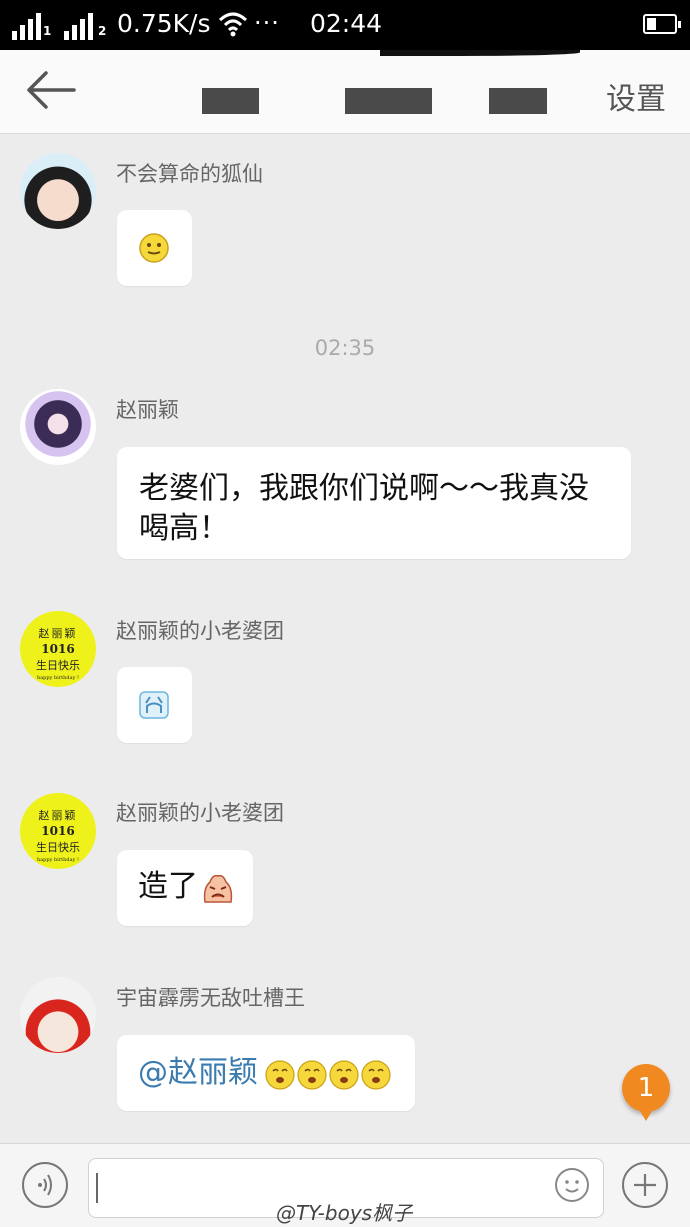 This screenshot has height=1227, width=690. What do you see at coordinates (344, 1213) in the screenshot?
I see `watermark: @TY-boys枫子` at bounding box center [344, 1213].